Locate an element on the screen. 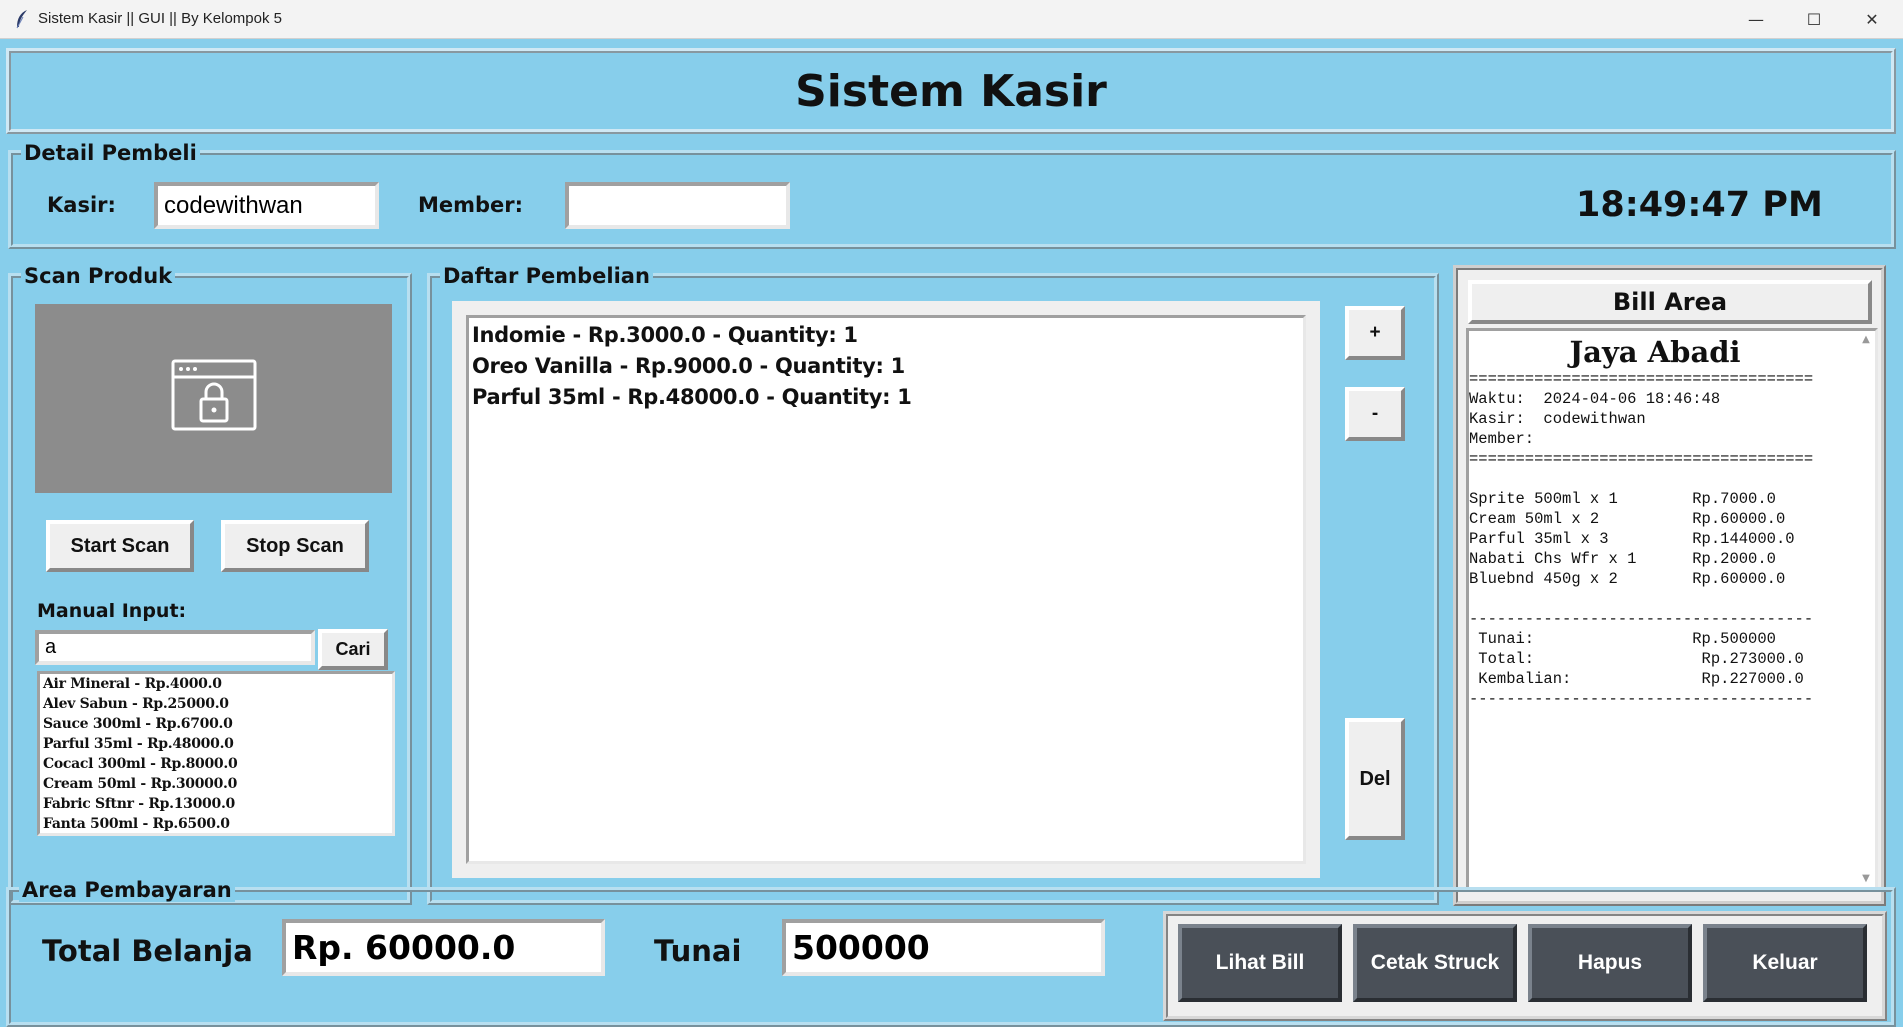 The image size is (1903, 1027). maximize-button: ☐ is located at coordinates (1814, 19).